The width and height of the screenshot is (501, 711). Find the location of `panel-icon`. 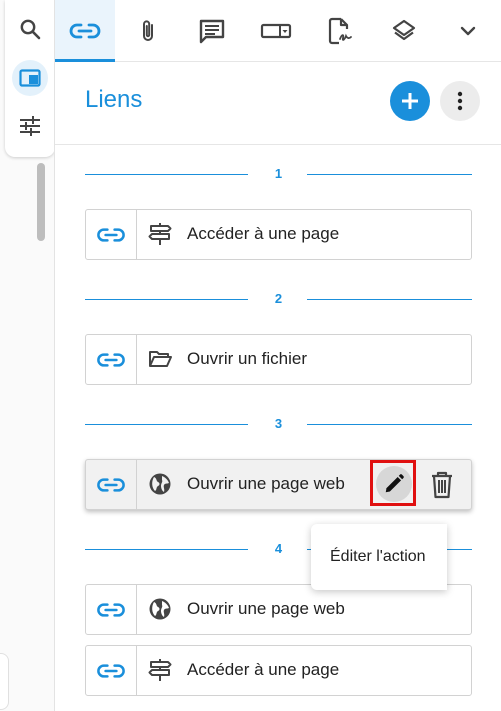

panel-icon is located at coordinates (30, 78).